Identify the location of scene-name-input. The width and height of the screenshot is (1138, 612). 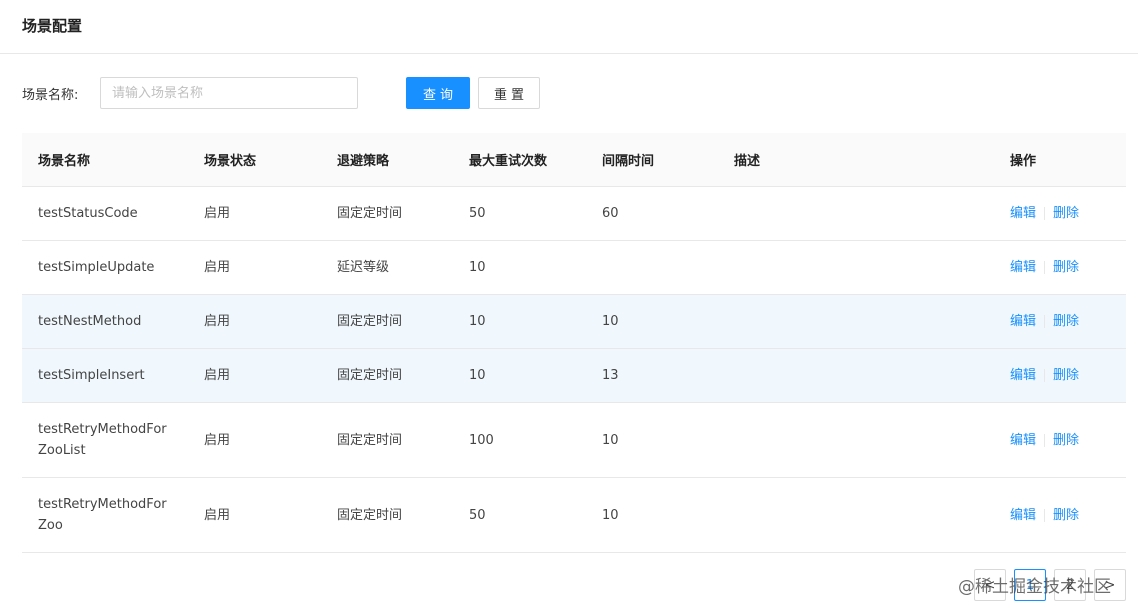
(229, 93).